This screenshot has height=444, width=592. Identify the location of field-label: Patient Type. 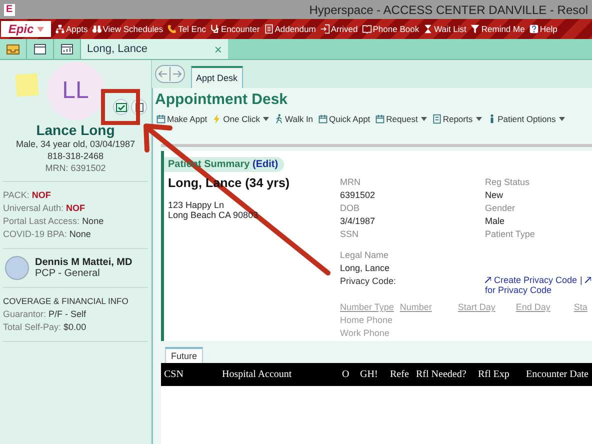
(510, 234).